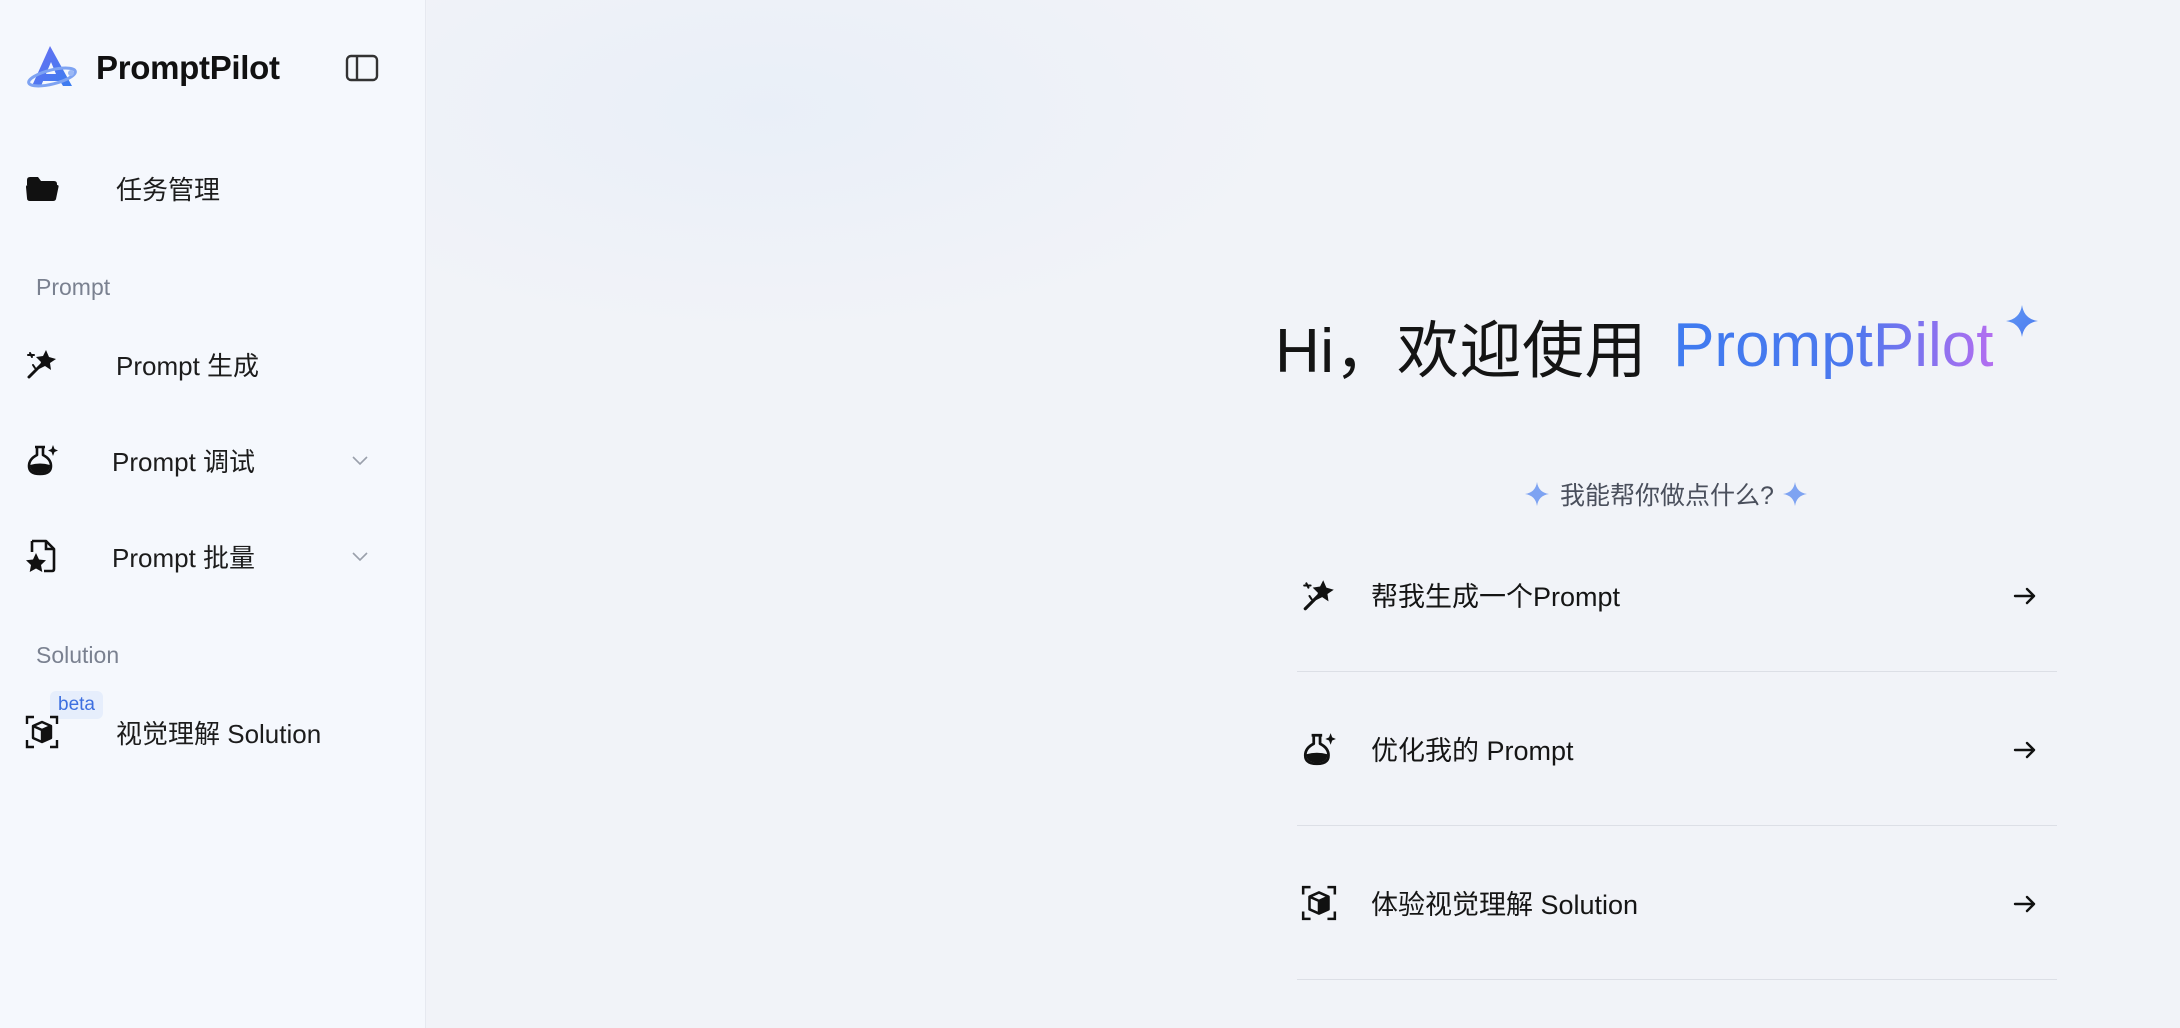 The image size is (2180, 1028). Describe the element at coordinates (42, 556) in the screenshot. I see `file-star-icon` at that location.